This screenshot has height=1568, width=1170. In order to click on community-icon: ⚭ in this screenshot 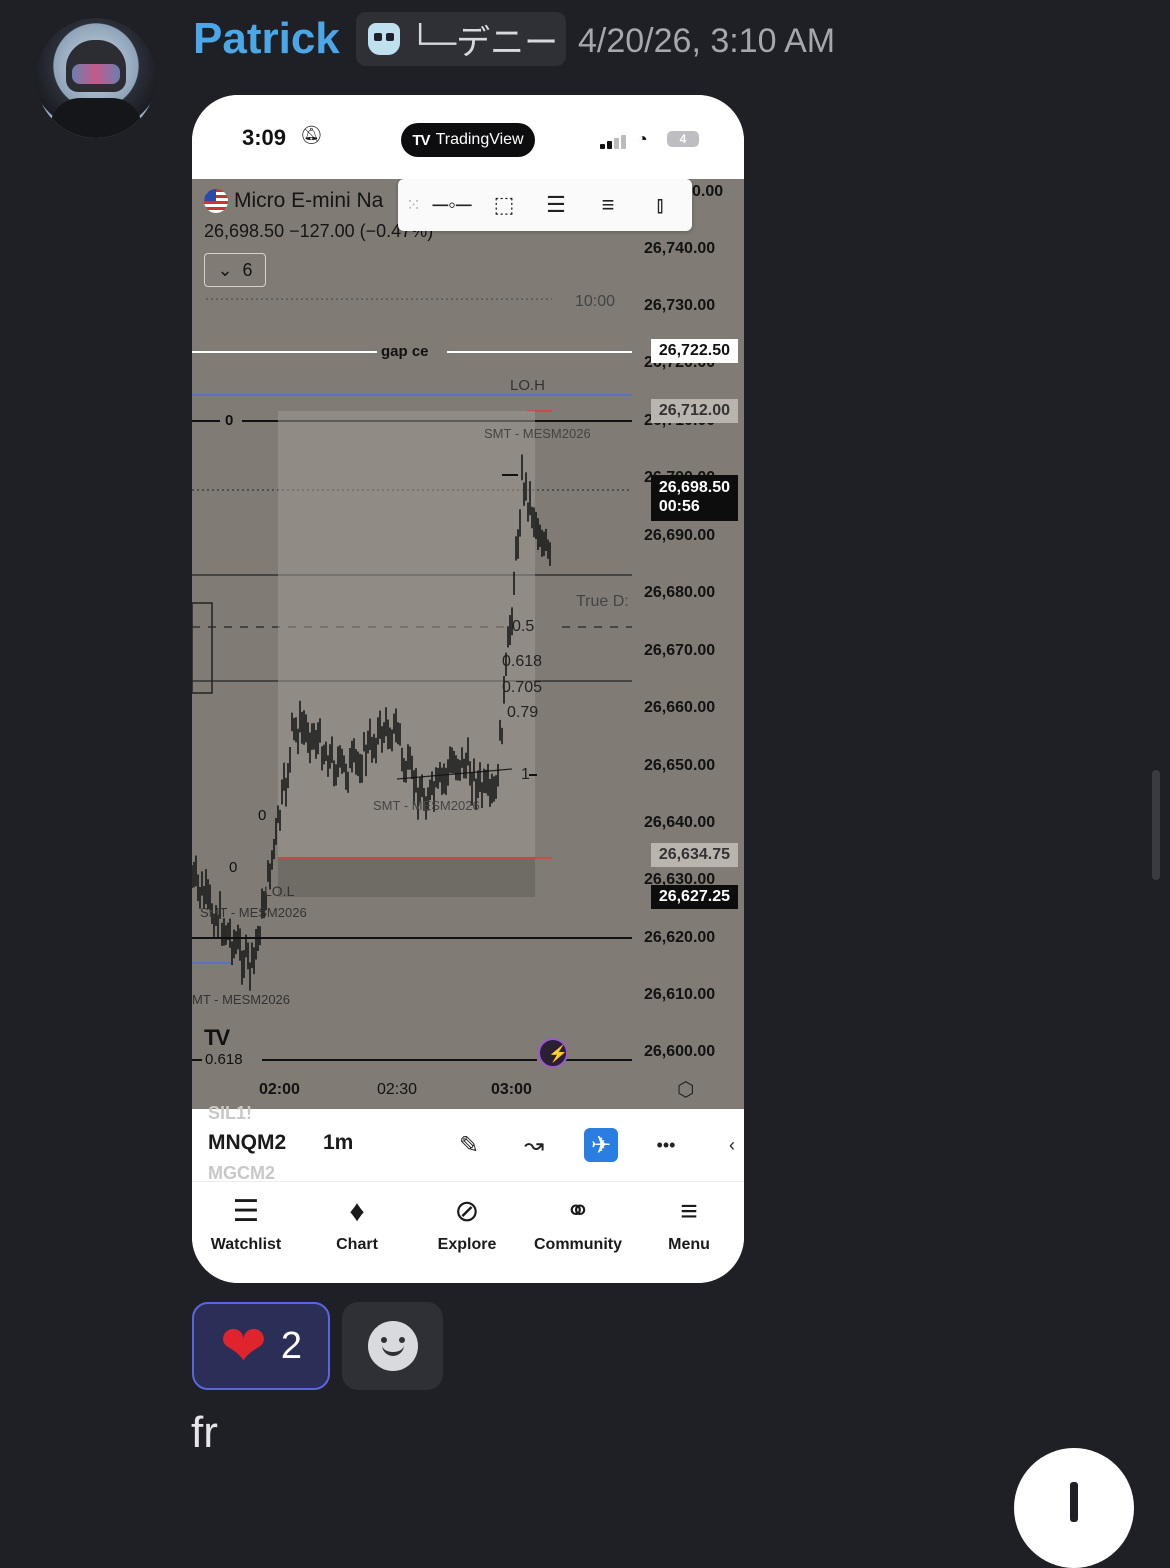, I will do `click(578, 1211)`.